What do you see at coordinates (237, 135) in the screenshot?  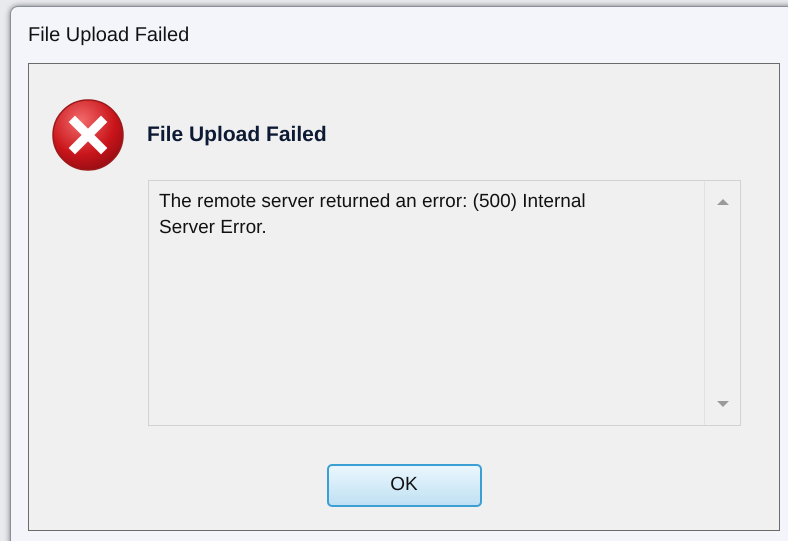 I see `dialog-heading: File Upload Failed` at bounding box center [237, 135].